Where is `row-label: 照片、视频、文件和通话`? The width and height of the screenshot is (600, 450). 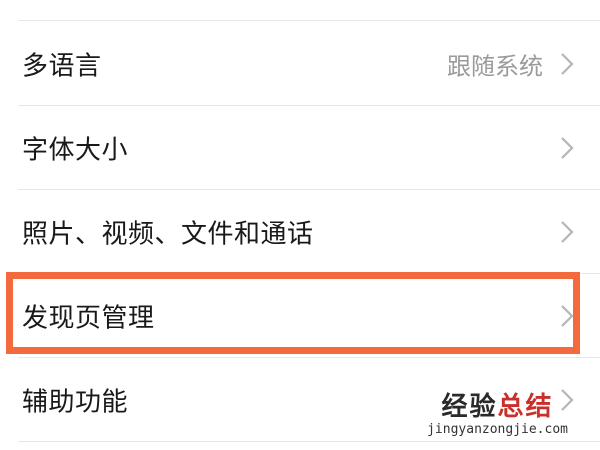
row-label: 照片、视频、文件和通话 is located at coordinates (168, 234).